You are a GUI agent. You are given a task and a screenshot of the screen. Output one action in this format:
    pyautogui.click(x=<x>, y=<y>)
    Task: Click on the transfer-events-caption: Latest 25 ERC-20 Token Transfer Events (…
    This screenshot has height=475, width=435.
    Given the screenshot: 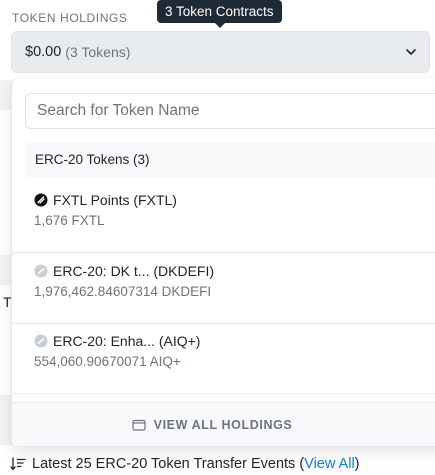 What is the action you would take?
    pyautogui.click(x=185, y=464)
    